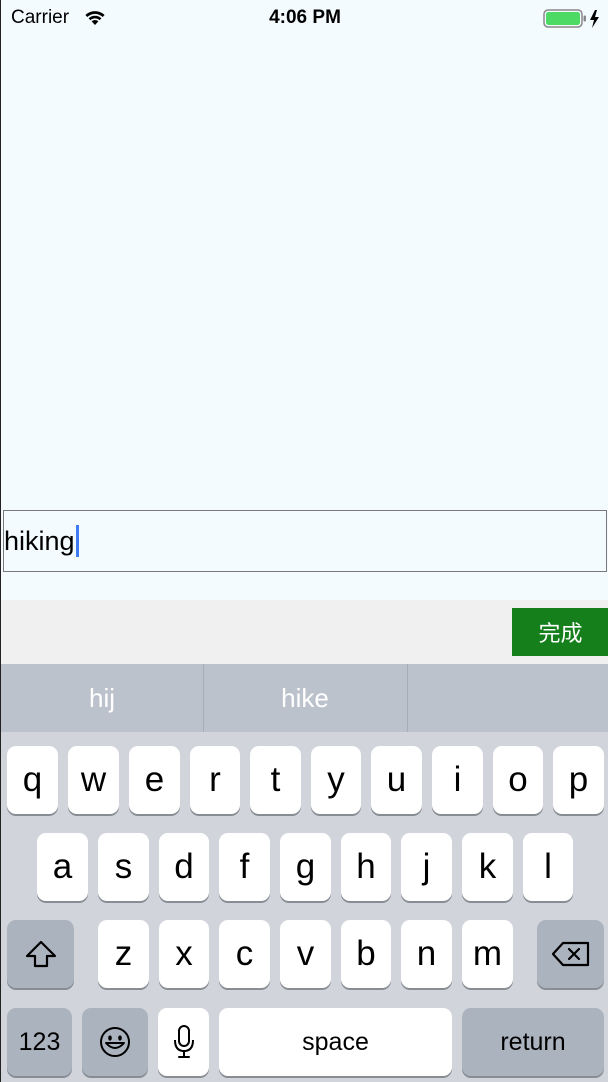 The width and height of the screenshot is (608, 1082). I want to click on delete-backspace-icon, so click(570, 954).